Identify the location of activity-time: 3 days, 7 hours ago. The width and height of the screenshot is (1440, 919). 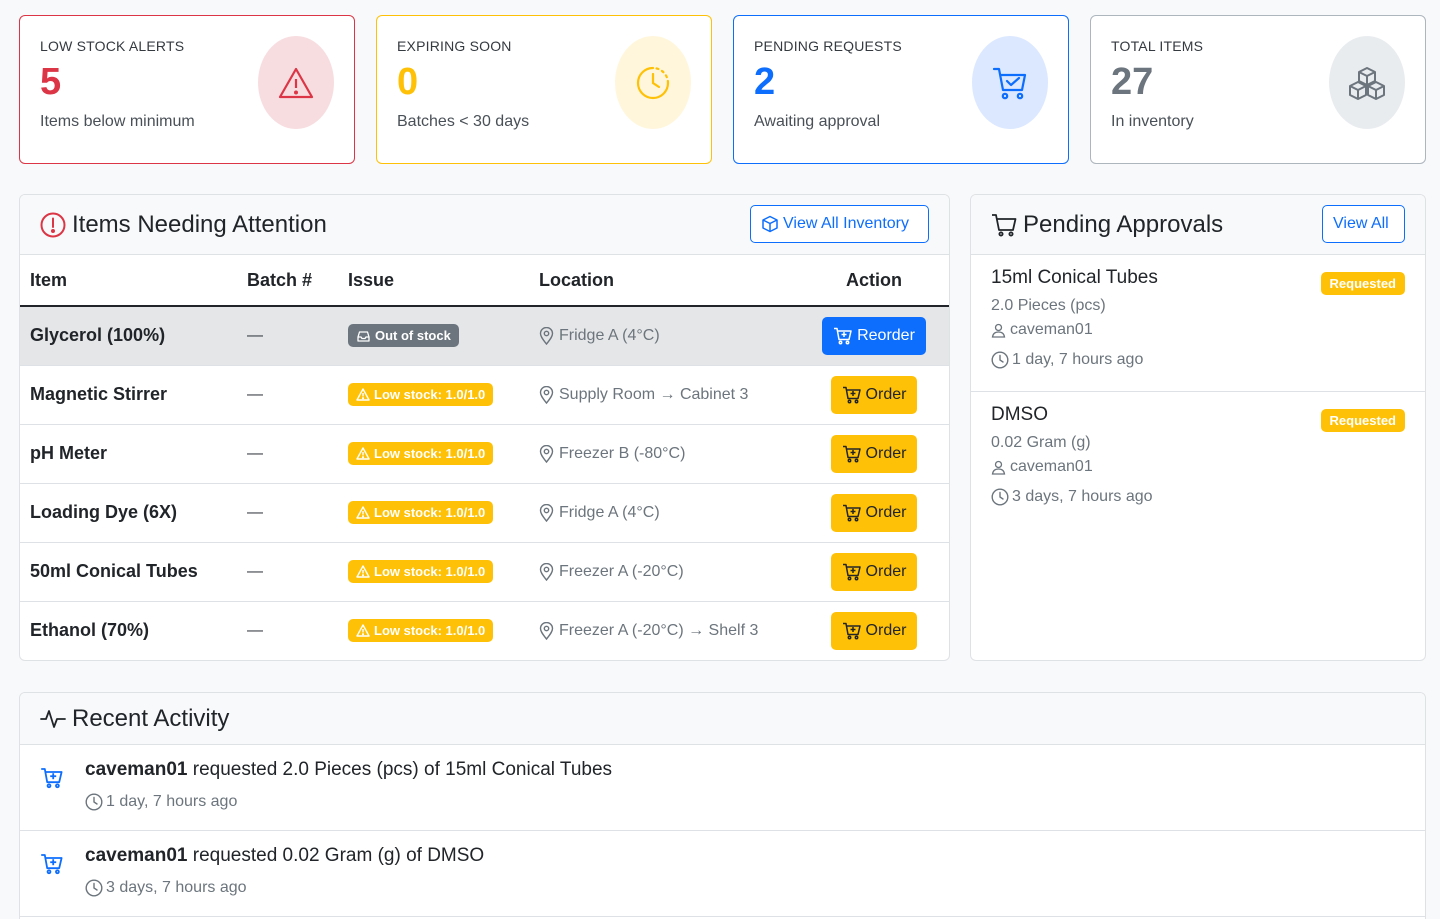
(745, 888).